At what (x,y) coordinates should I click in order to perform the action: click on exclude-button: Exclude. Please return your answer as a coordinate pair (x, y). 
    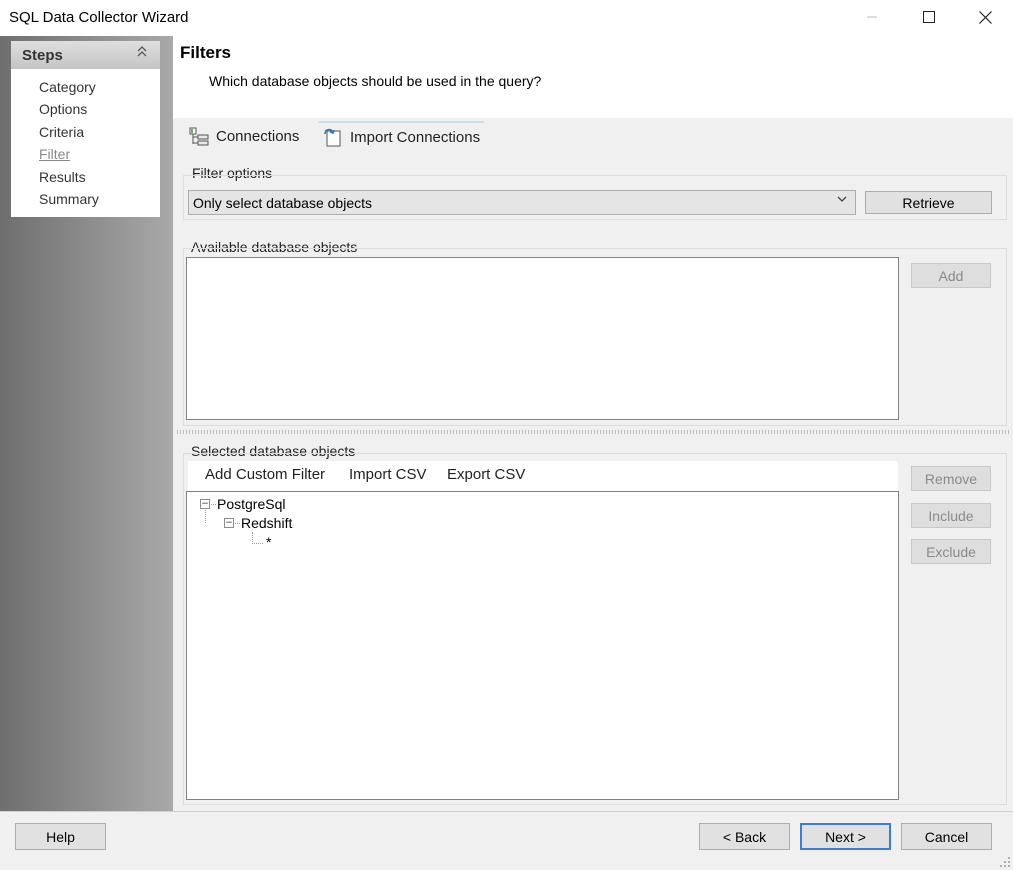
    Looking at the image, I should click on (951, 551).